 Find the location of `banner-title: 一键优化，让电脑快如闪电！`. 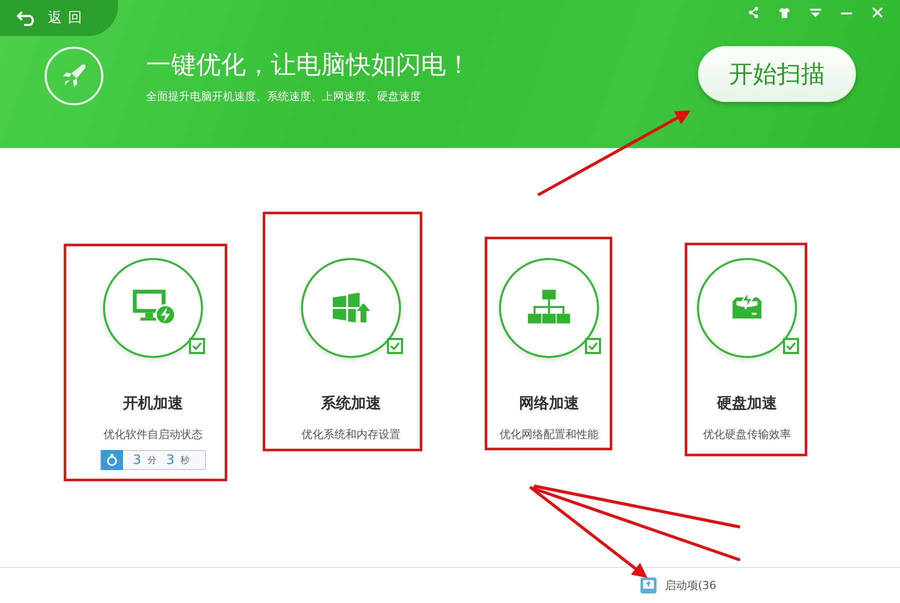

banner-title: 一键优化，让电脑快如闪电！ is located at coordinates (309, 65).